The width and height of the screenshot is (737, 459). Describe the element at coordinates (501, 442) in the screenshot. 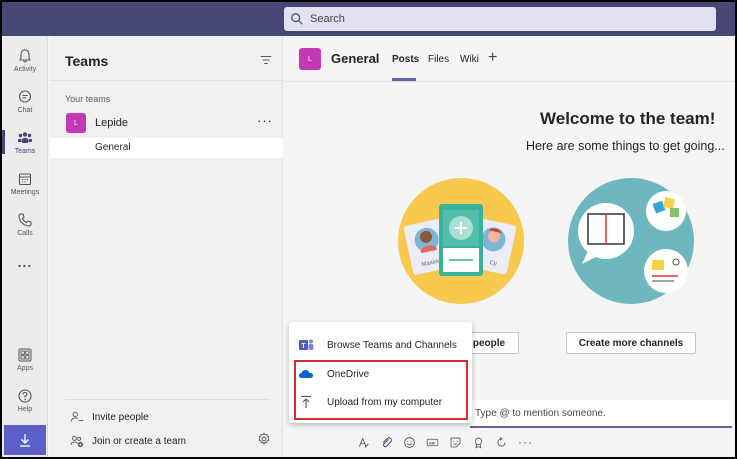

I see `loop-icon` at that location.